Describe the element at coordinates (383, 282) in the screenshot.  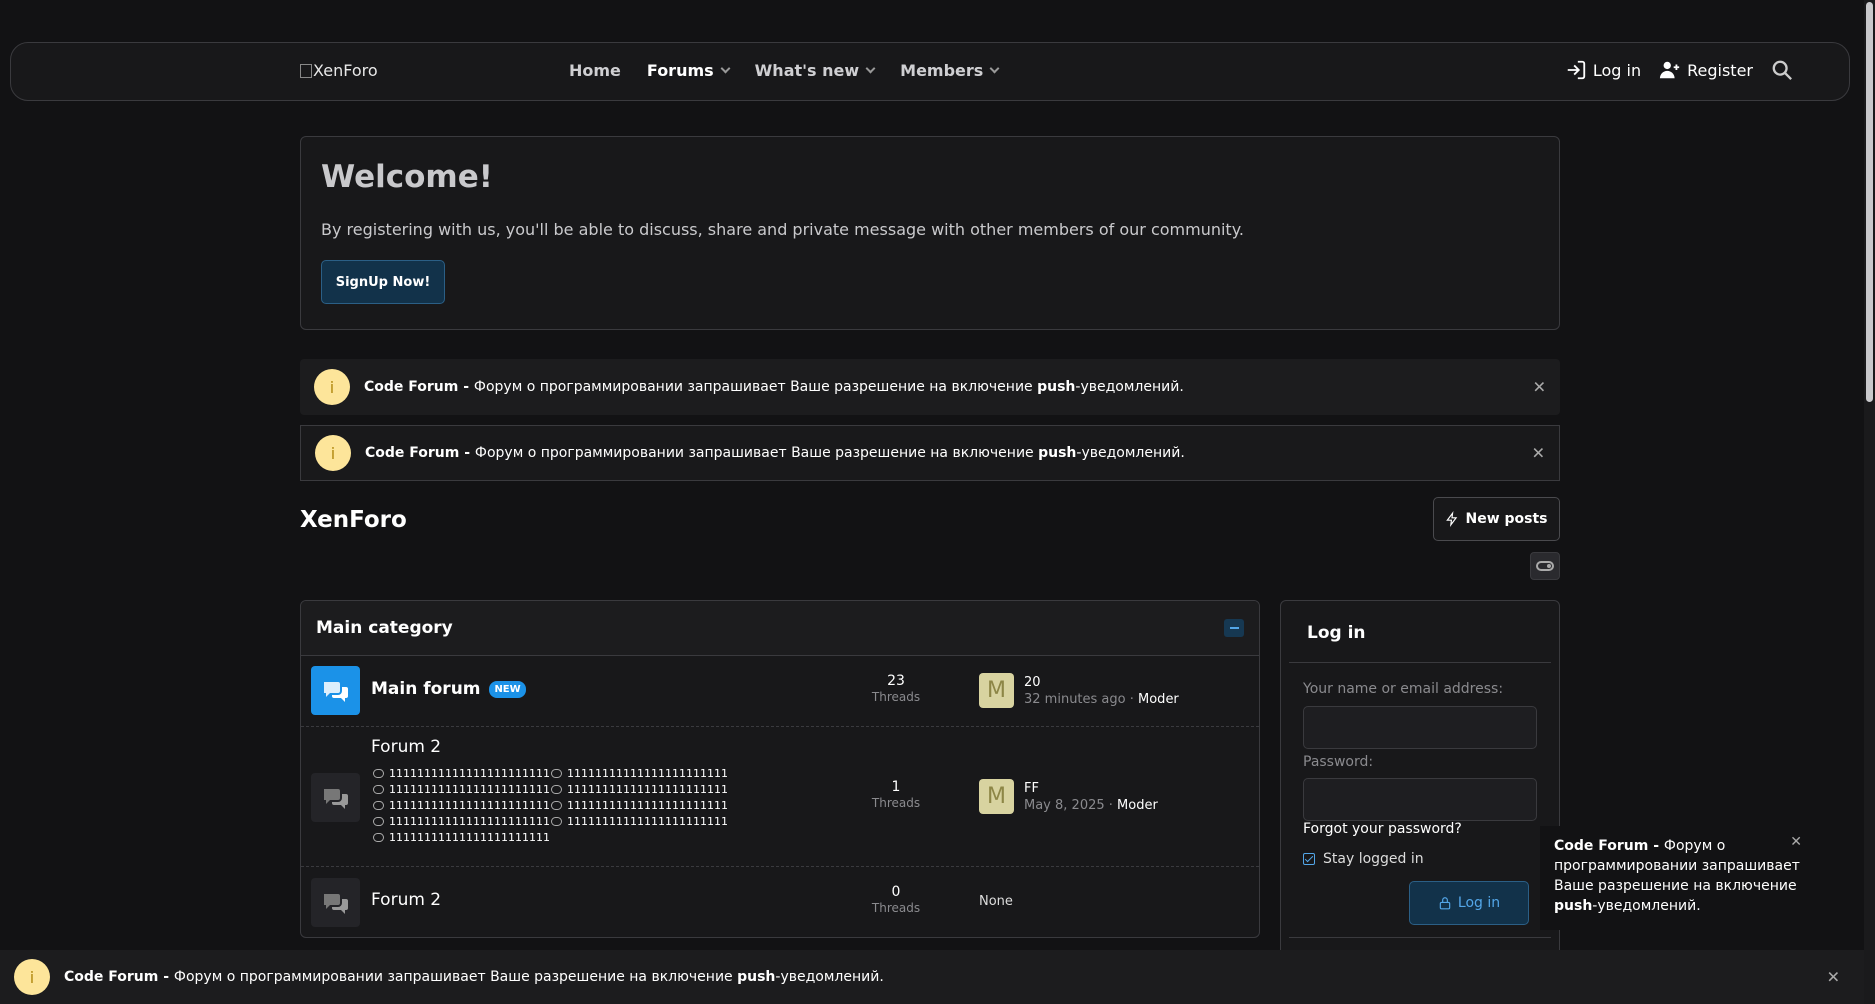
I see `signup-button: SignUp Now!` at that location.